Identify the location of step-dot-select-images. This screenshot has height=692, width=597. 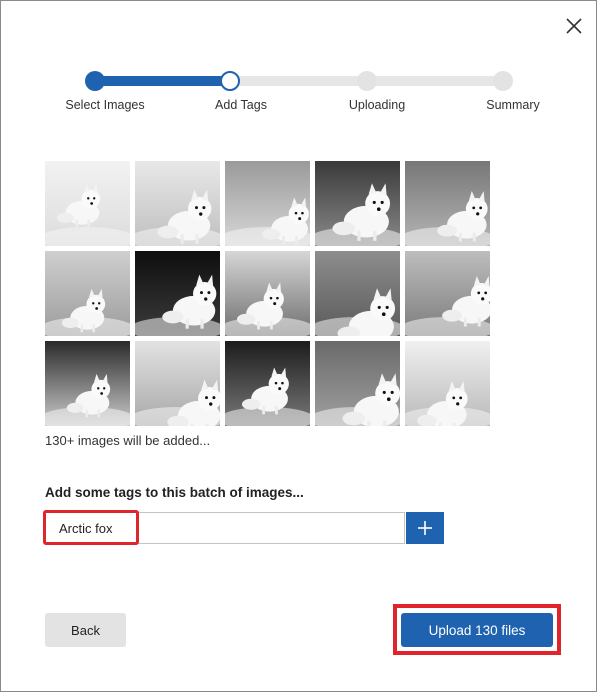
(95, 81).